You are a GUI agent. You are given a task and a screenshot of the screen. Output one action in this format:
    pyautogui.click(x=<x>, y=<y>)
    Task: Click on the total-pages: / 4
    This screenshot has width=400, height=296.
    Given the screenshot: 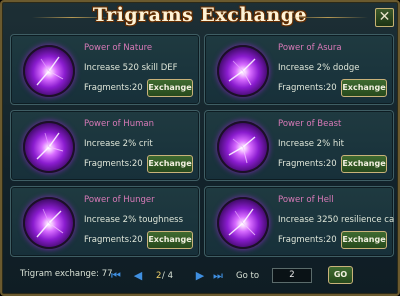 What is the action you would take?
    pyautogui.click(x=167, y=276)
    